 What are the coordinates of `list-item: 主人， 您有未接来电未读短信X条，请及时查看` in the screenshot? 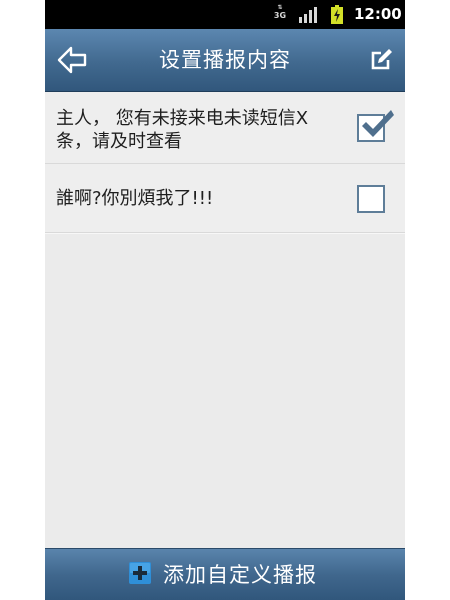 It's located at (225, 128).